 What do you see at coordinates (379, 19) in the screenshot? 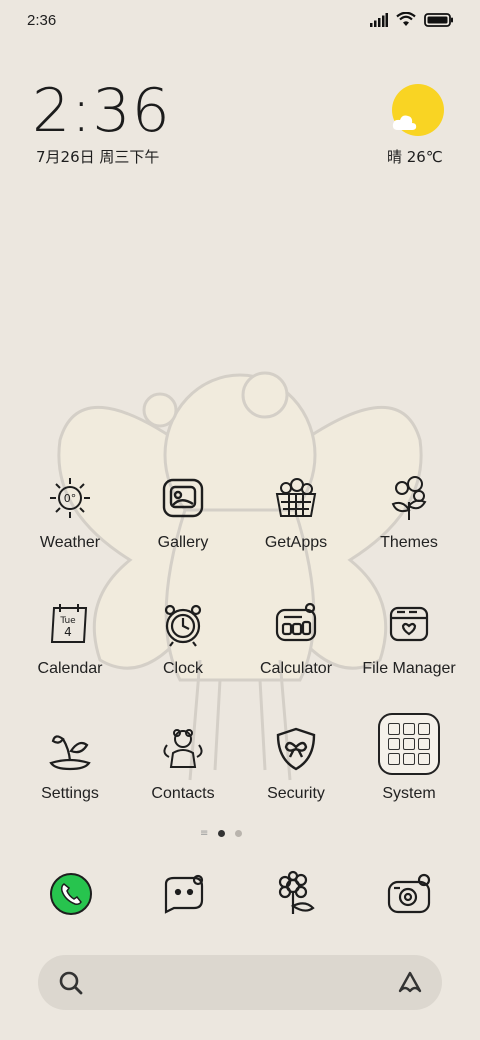
I see `signal-icon` at bounding box center [379, 19].